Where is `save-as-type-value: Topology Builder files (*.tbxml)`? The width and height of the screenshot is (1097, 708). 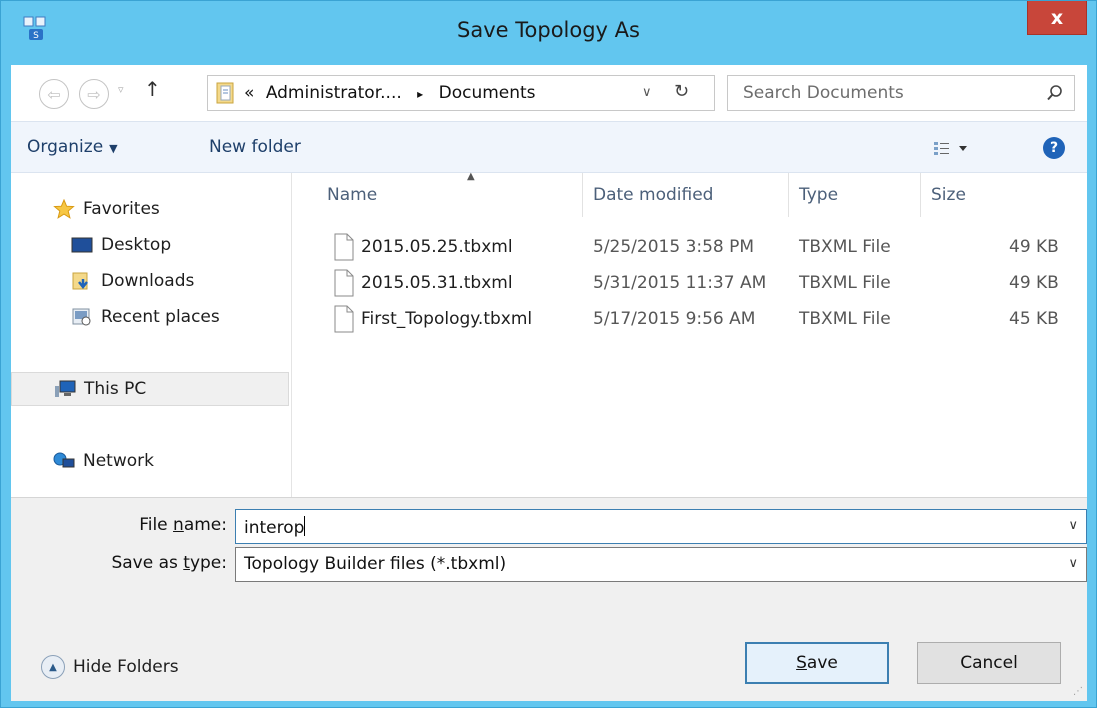 save-as-type-value: Topology Builder files (*.tbxml) is located at coordinates (375, 564).